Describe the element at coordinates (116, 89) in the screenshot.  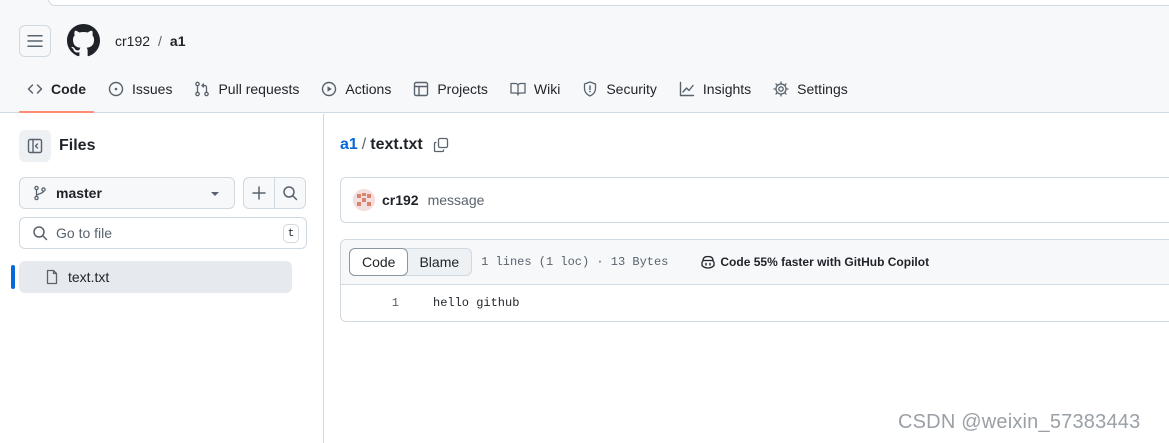
I see `issue-icon` at that location.